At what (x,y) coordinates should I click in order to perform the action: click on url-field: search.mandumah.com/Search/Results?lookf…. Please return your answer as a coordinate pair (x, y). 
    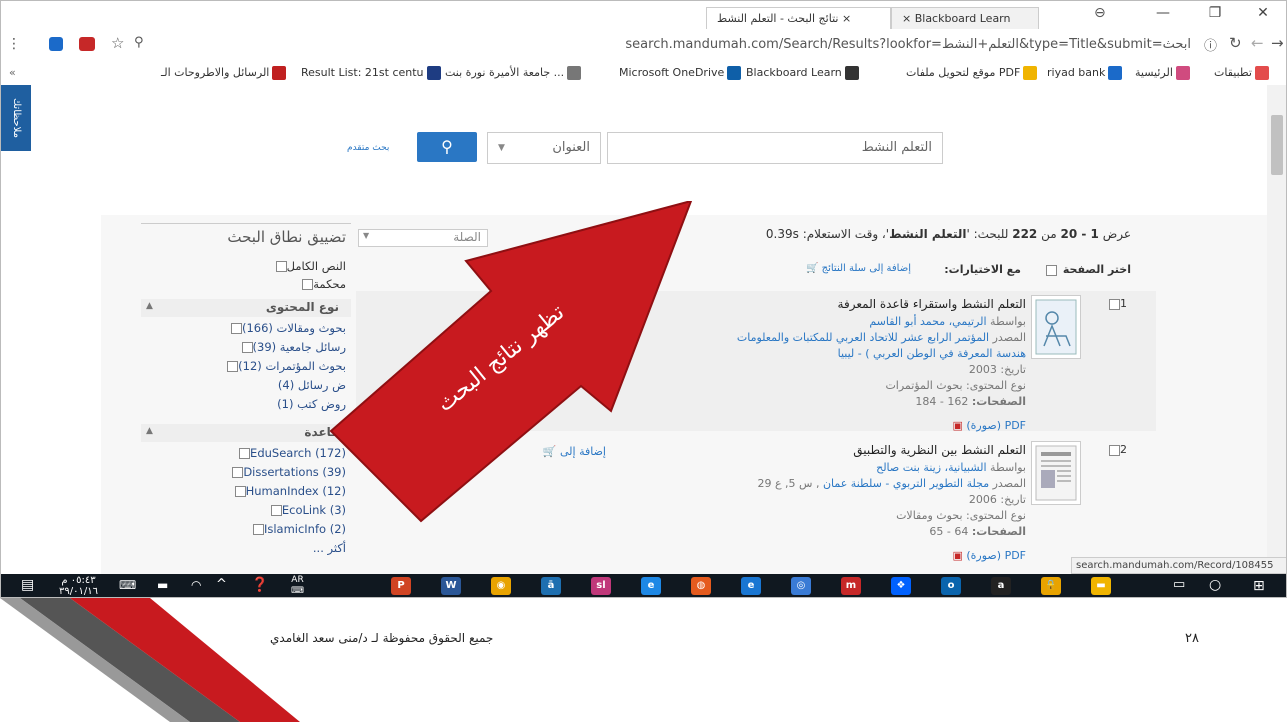
    Looking at the image, I should click on (686, 45).